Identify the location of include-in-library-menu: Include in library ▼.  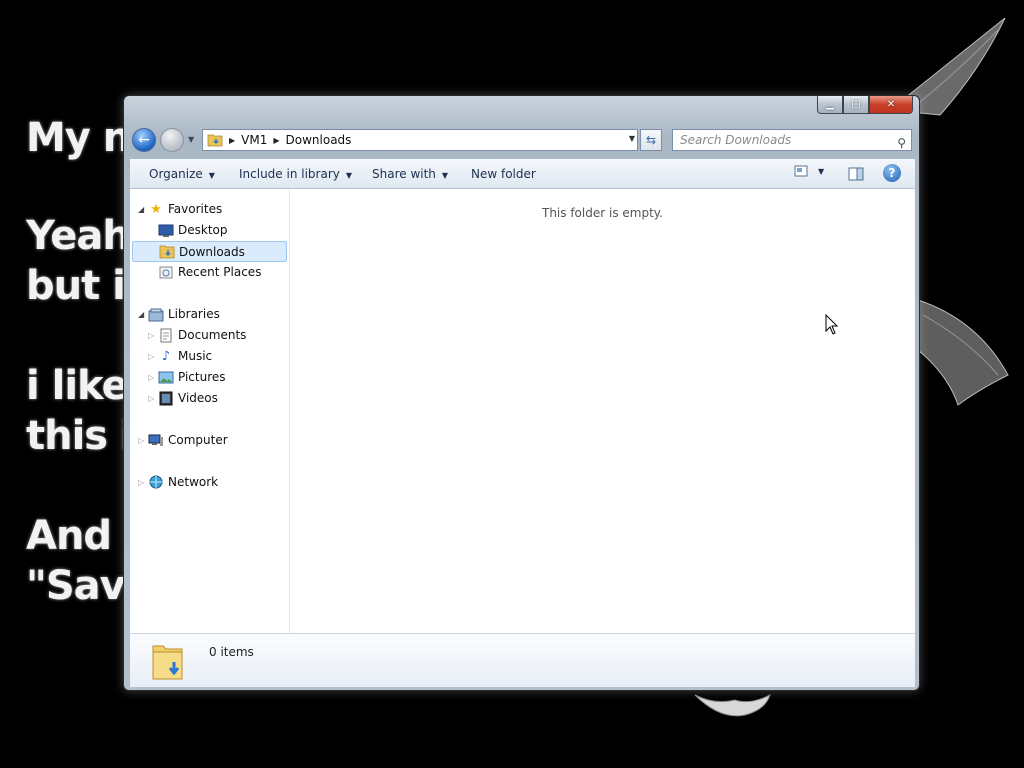
(295, 174).